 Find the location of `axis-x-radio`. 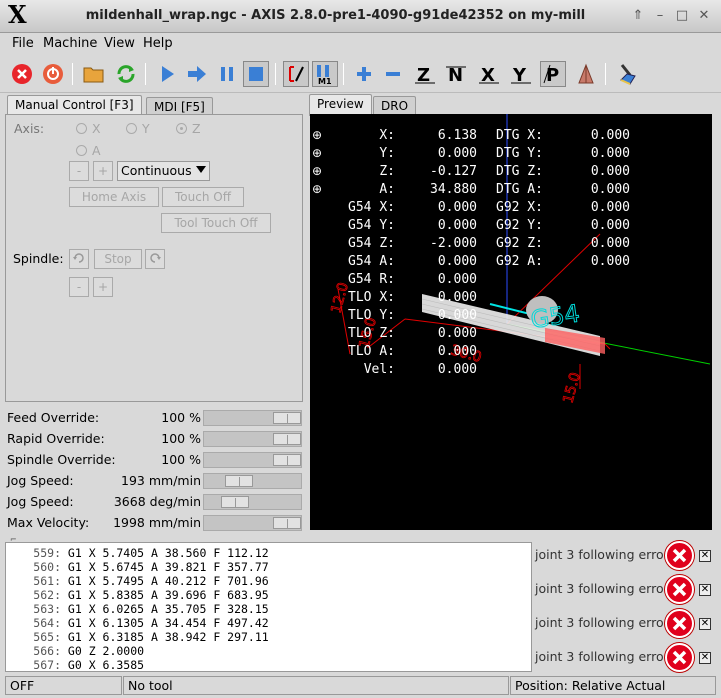

axis-x-radio is located at coordinates (81, 128).